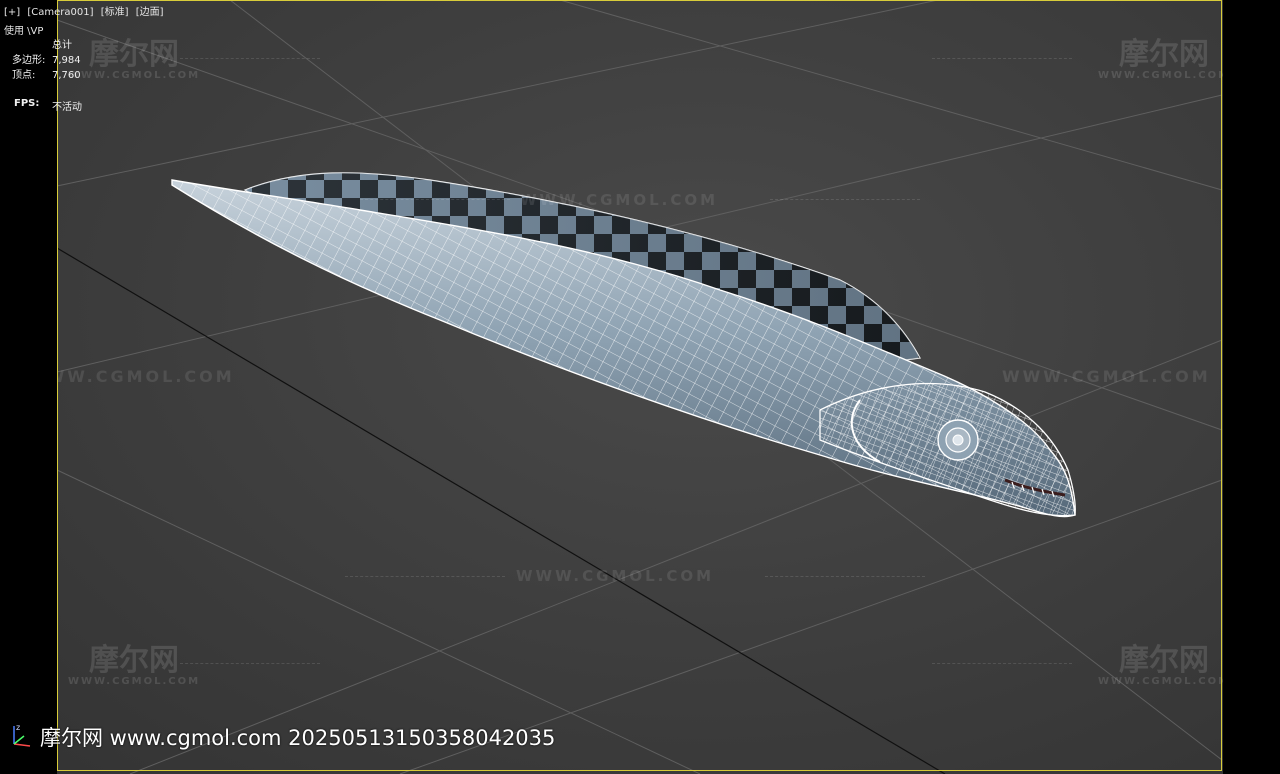  Describe the element at coordinates (29, 60) in the screenshot. I see `polygons-label: 多边形:` at that location.